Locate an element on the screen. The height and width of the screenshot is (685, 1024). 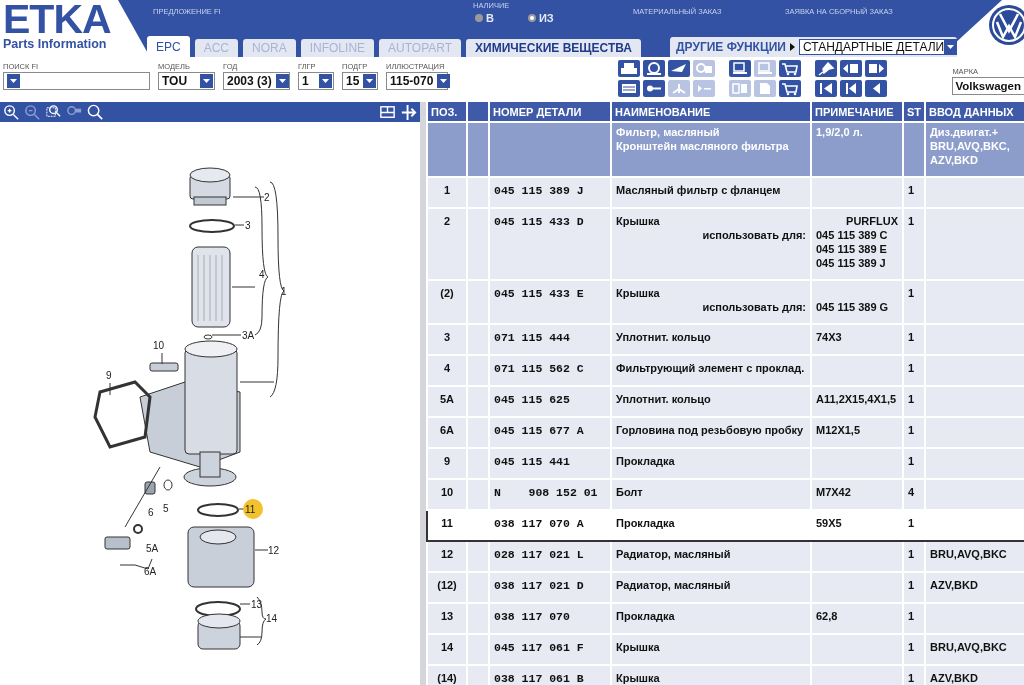
filter-select: TOU is located at coordinates (186, 81).